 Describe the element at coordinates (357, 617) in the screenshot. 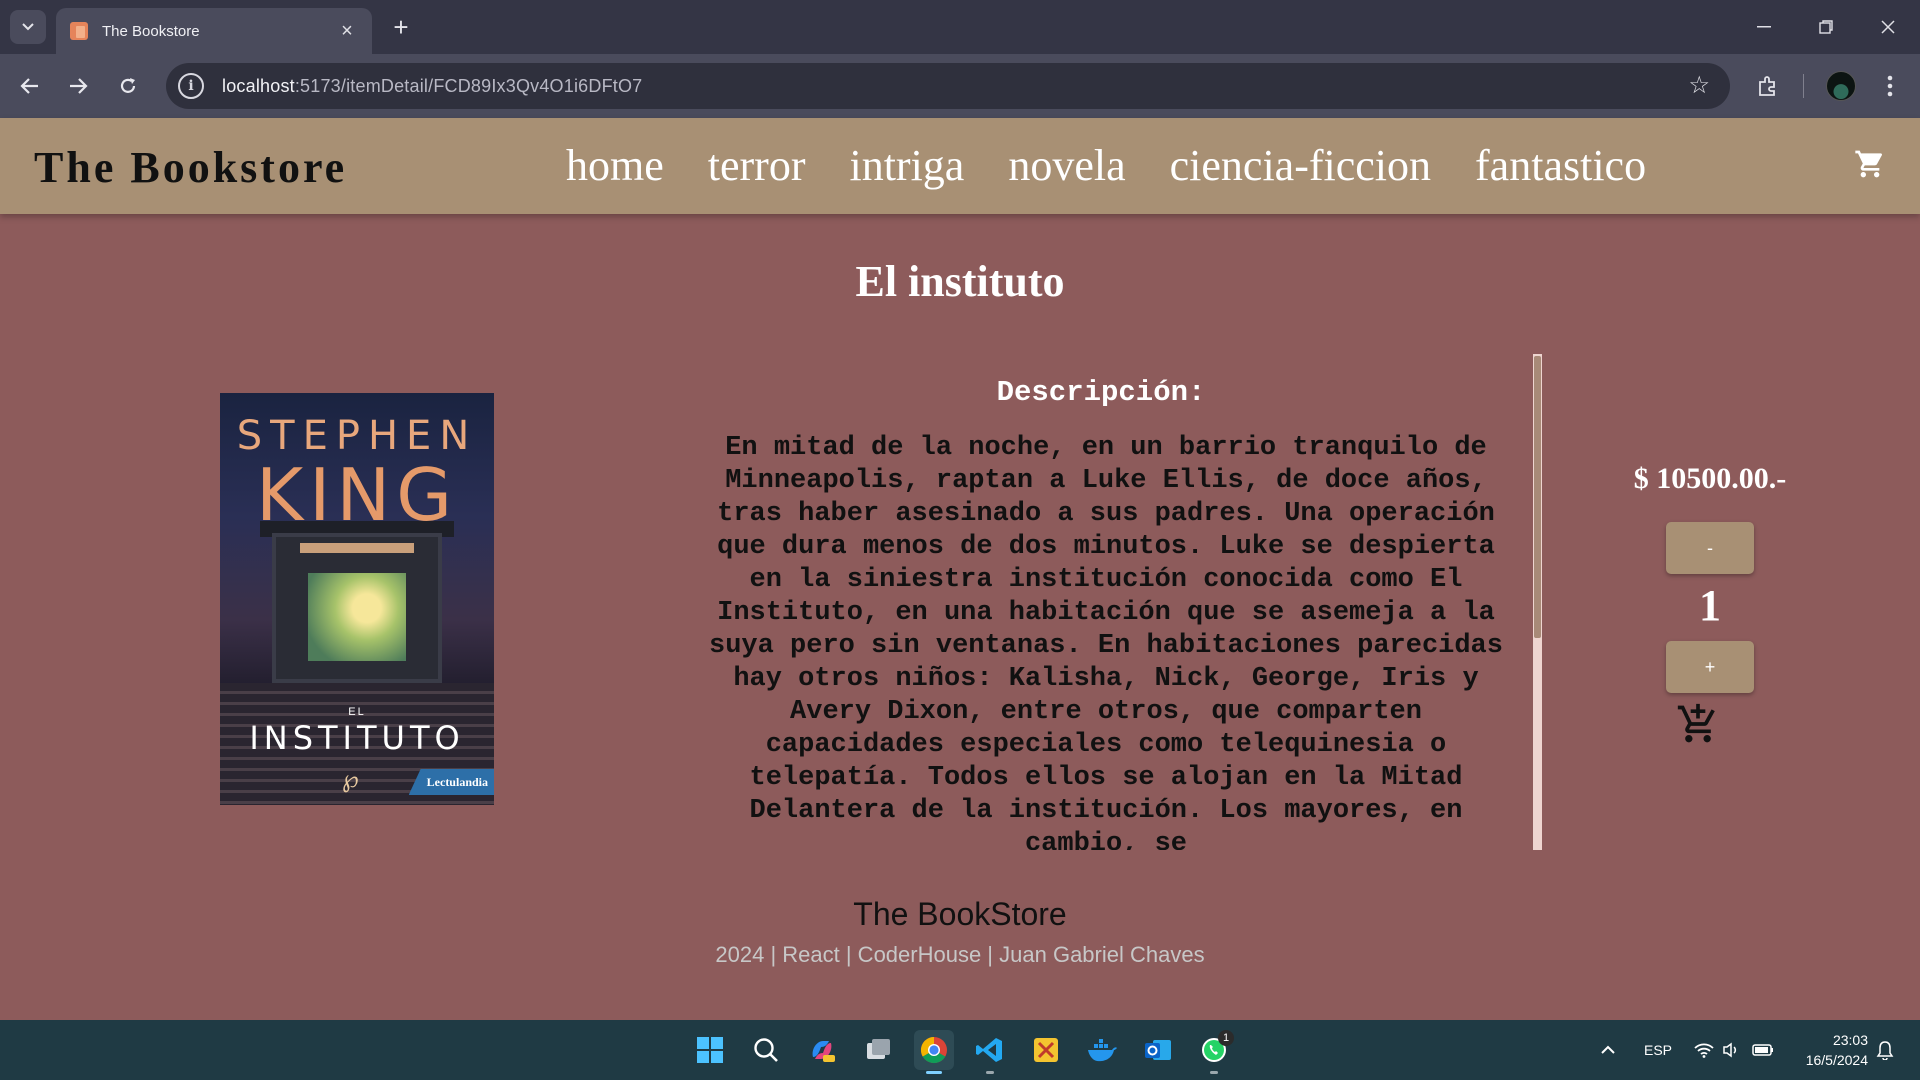

I see `cover-window` at that location.